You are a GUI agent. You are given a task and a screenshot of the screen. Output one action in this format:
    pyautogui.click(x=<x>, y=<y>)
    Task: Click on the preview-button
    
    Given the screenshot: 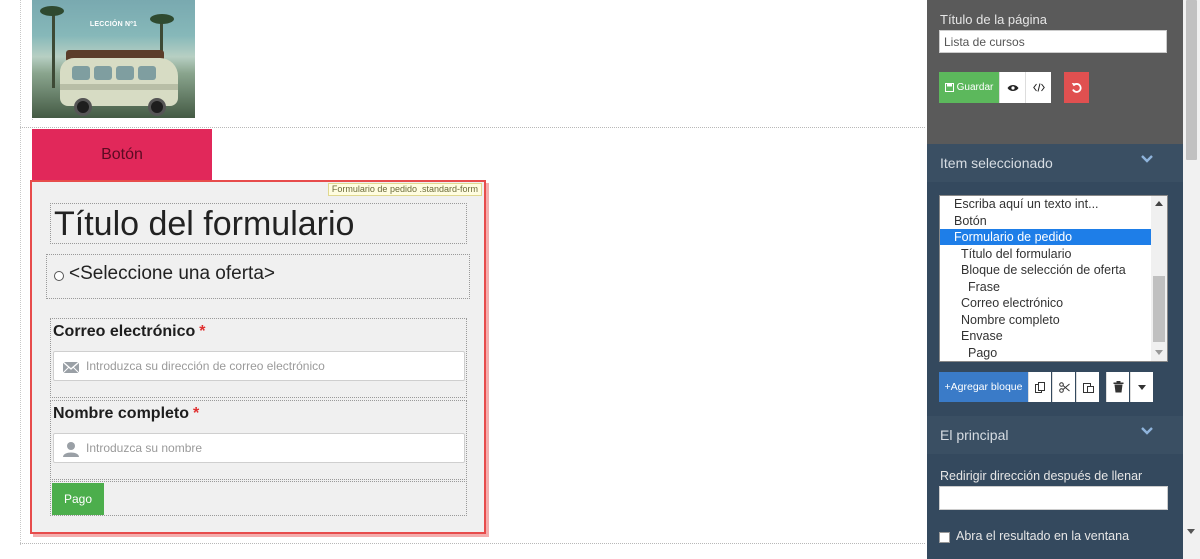 What is the action you would take?
    pyautogui.click(x=1012, y=87)
    